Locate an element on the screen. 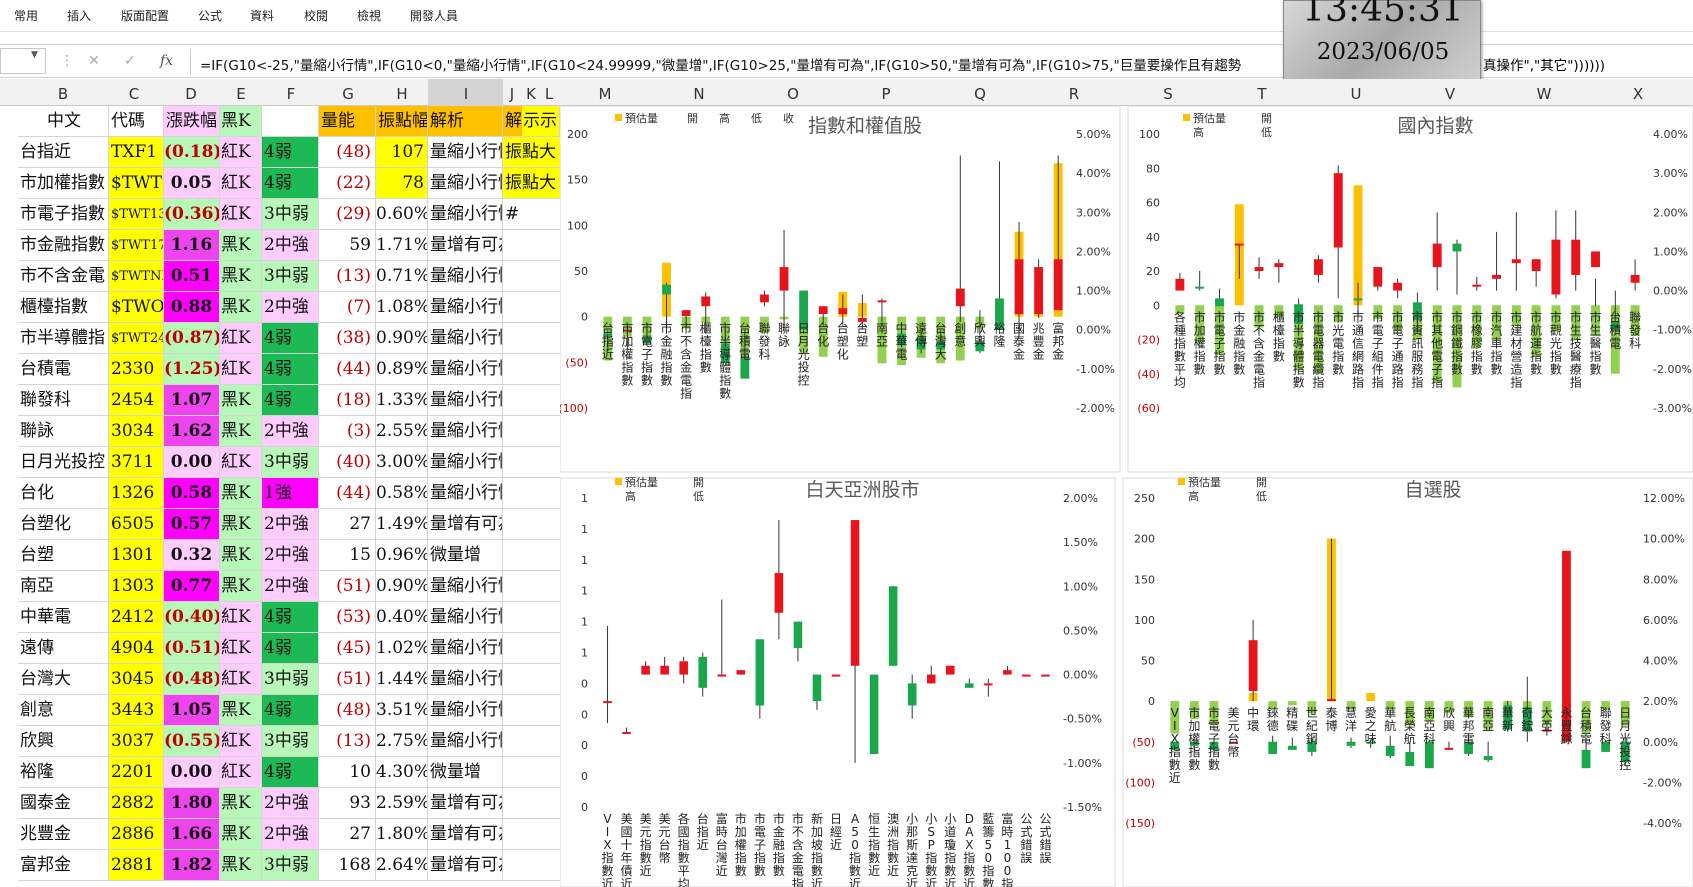 The image size is (1693, 887). column-header-l: L is located at coordinates (549, 94).